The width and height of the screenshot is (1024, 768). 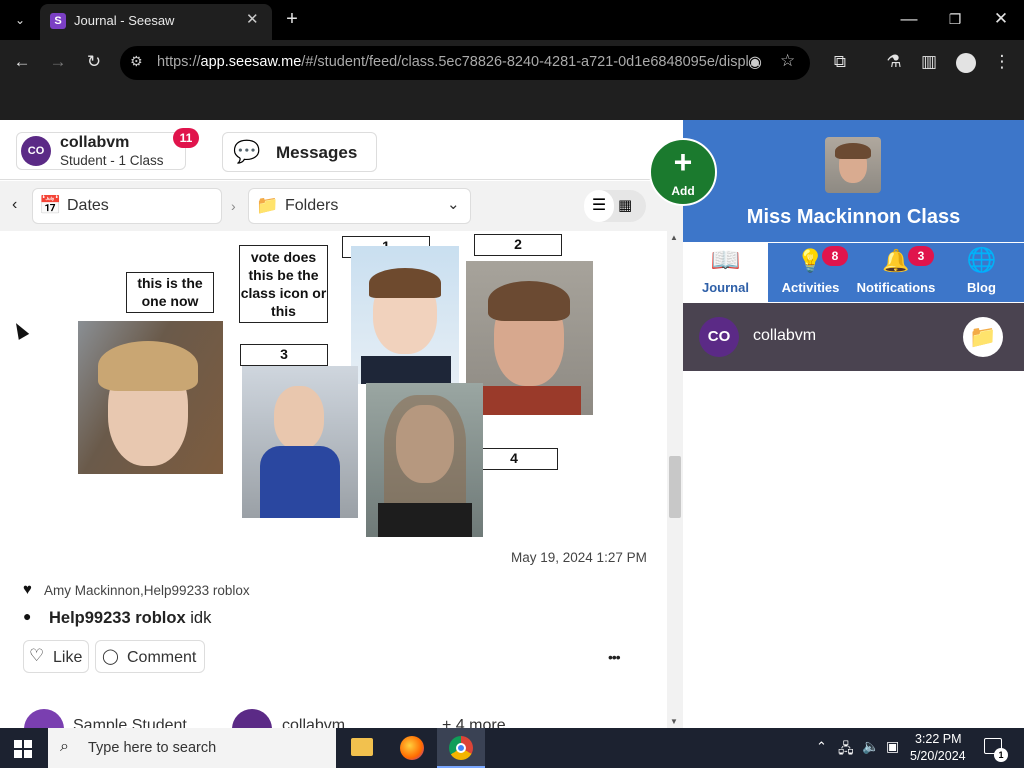 I want to click on forward-icon: →, so click(x=58, y=62).